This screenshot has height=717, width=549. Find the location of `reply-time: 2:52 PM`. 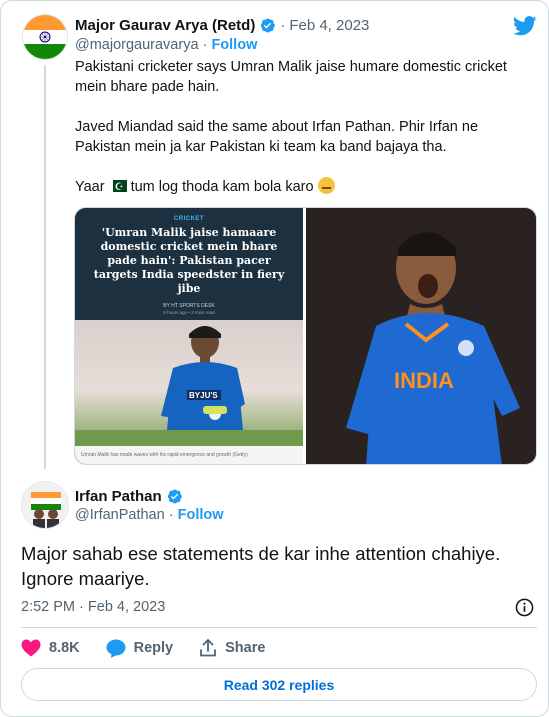

reply-time: 2:52 PM is located at coordinates (48, 607).